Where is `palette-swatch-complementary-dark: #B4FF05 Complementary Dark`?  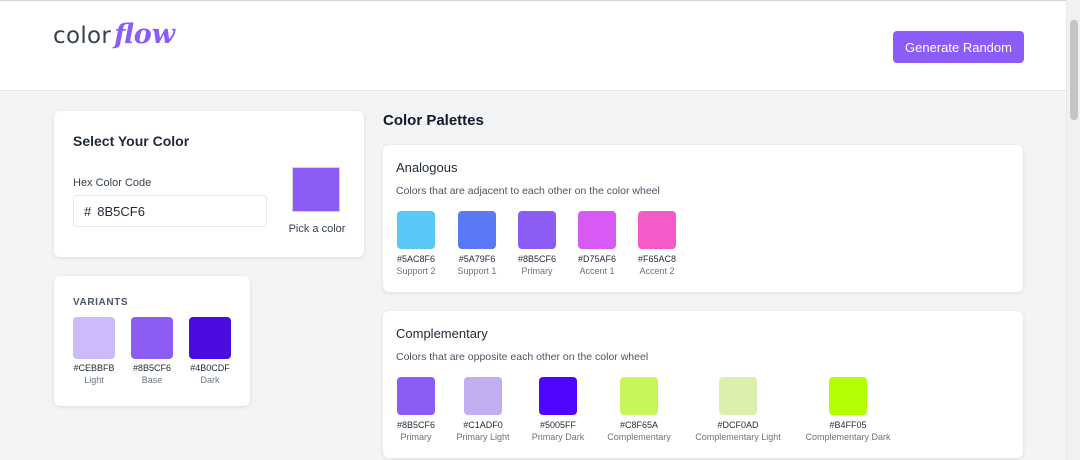 palette-swatch-complementary-dark: #B4FF05 Complementary Dark is located at coordinates (848, 409).